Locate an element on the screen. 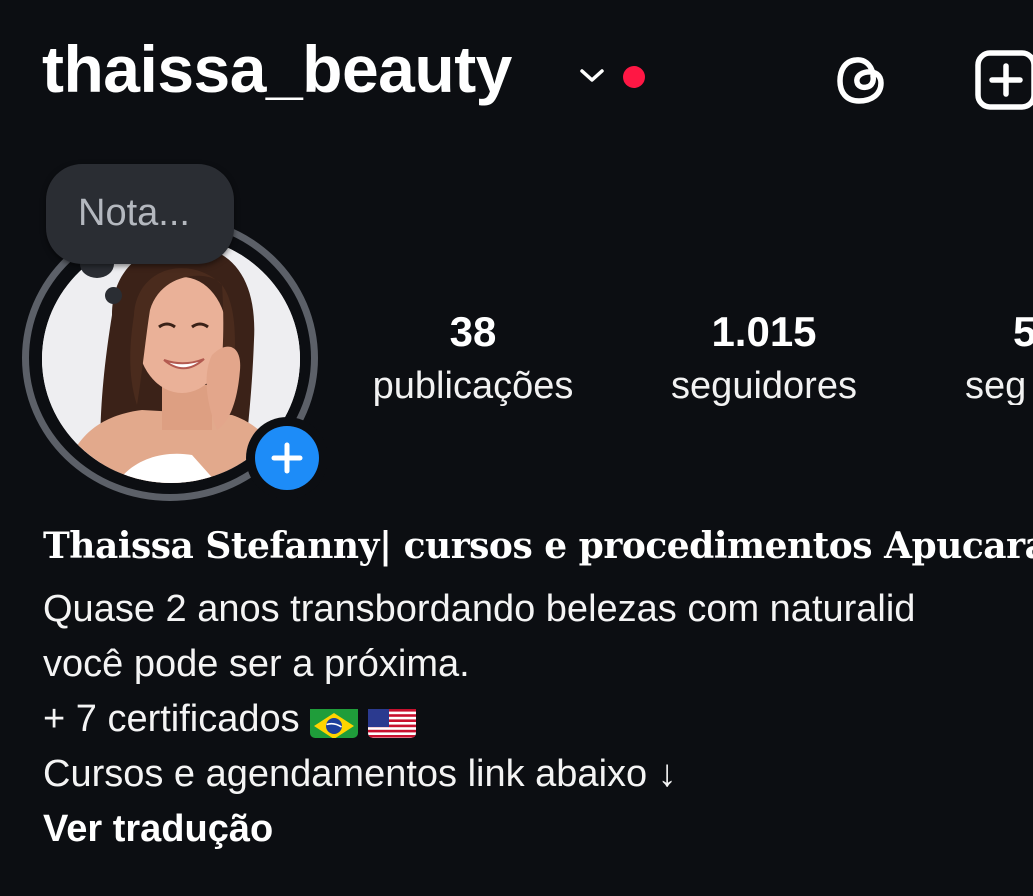 Image resolution: width=1033 pixels, height=896 pixels. note-bubble-tail-dot is located at coordinates (113, 295).